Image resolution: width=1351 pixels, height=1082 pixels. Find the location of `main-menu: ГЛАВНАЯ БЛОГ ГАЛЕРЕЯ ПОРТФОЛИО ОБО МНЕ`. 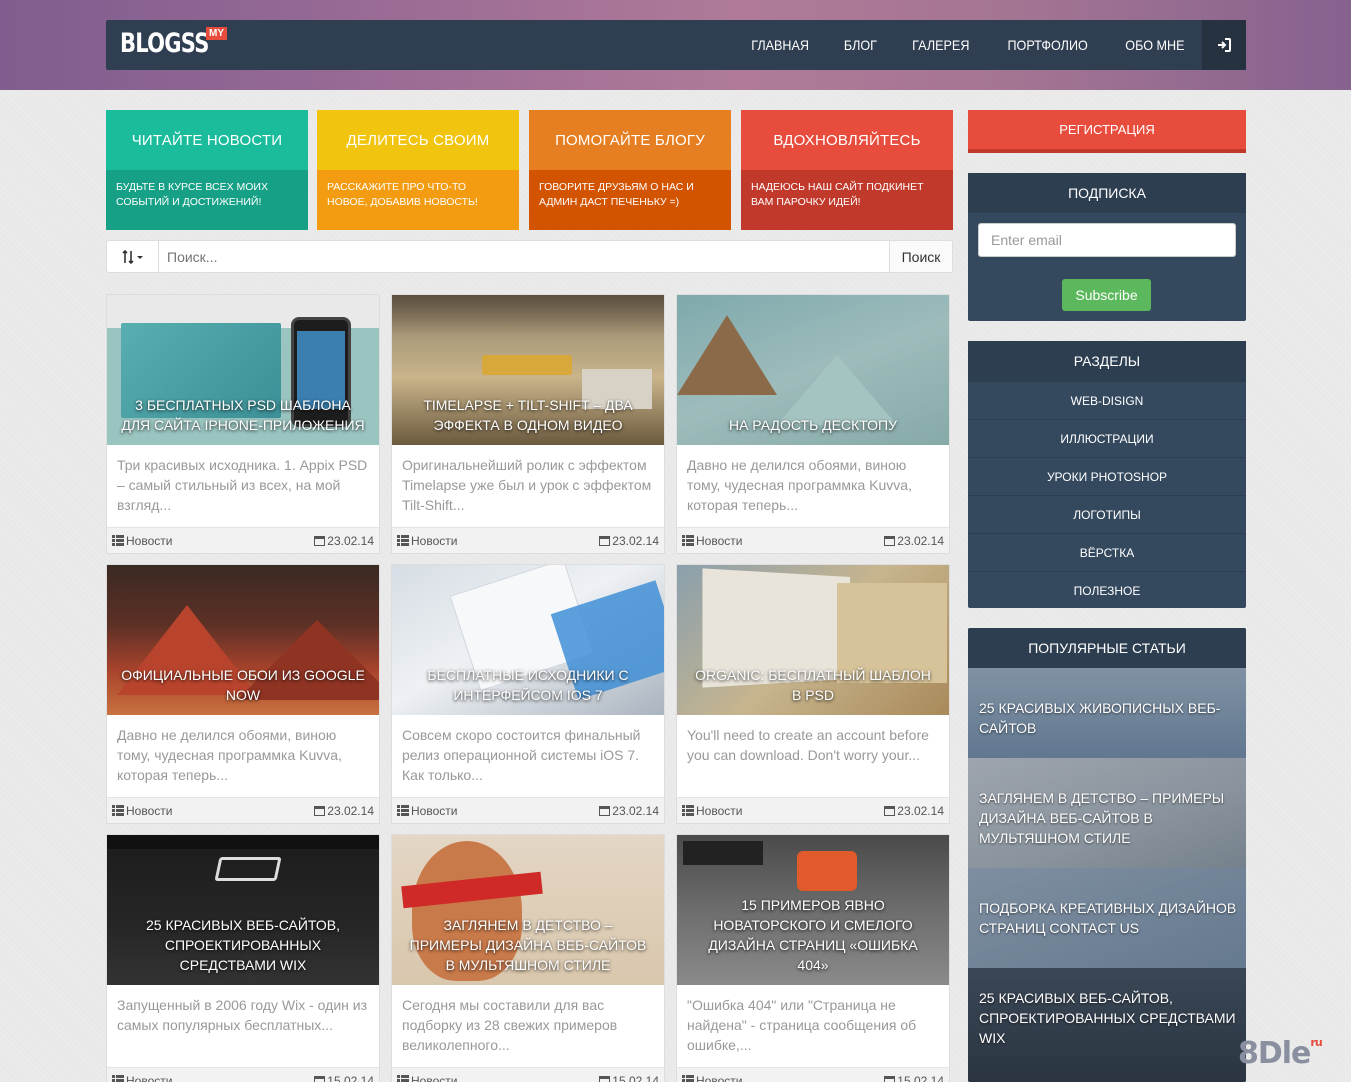

main-menu: ГЛАВНАЯ БЛОГ ГАЛЕРЕЯ ПОРТФОЛИО ОБО МНЕ is located at coordinates (953, 45).